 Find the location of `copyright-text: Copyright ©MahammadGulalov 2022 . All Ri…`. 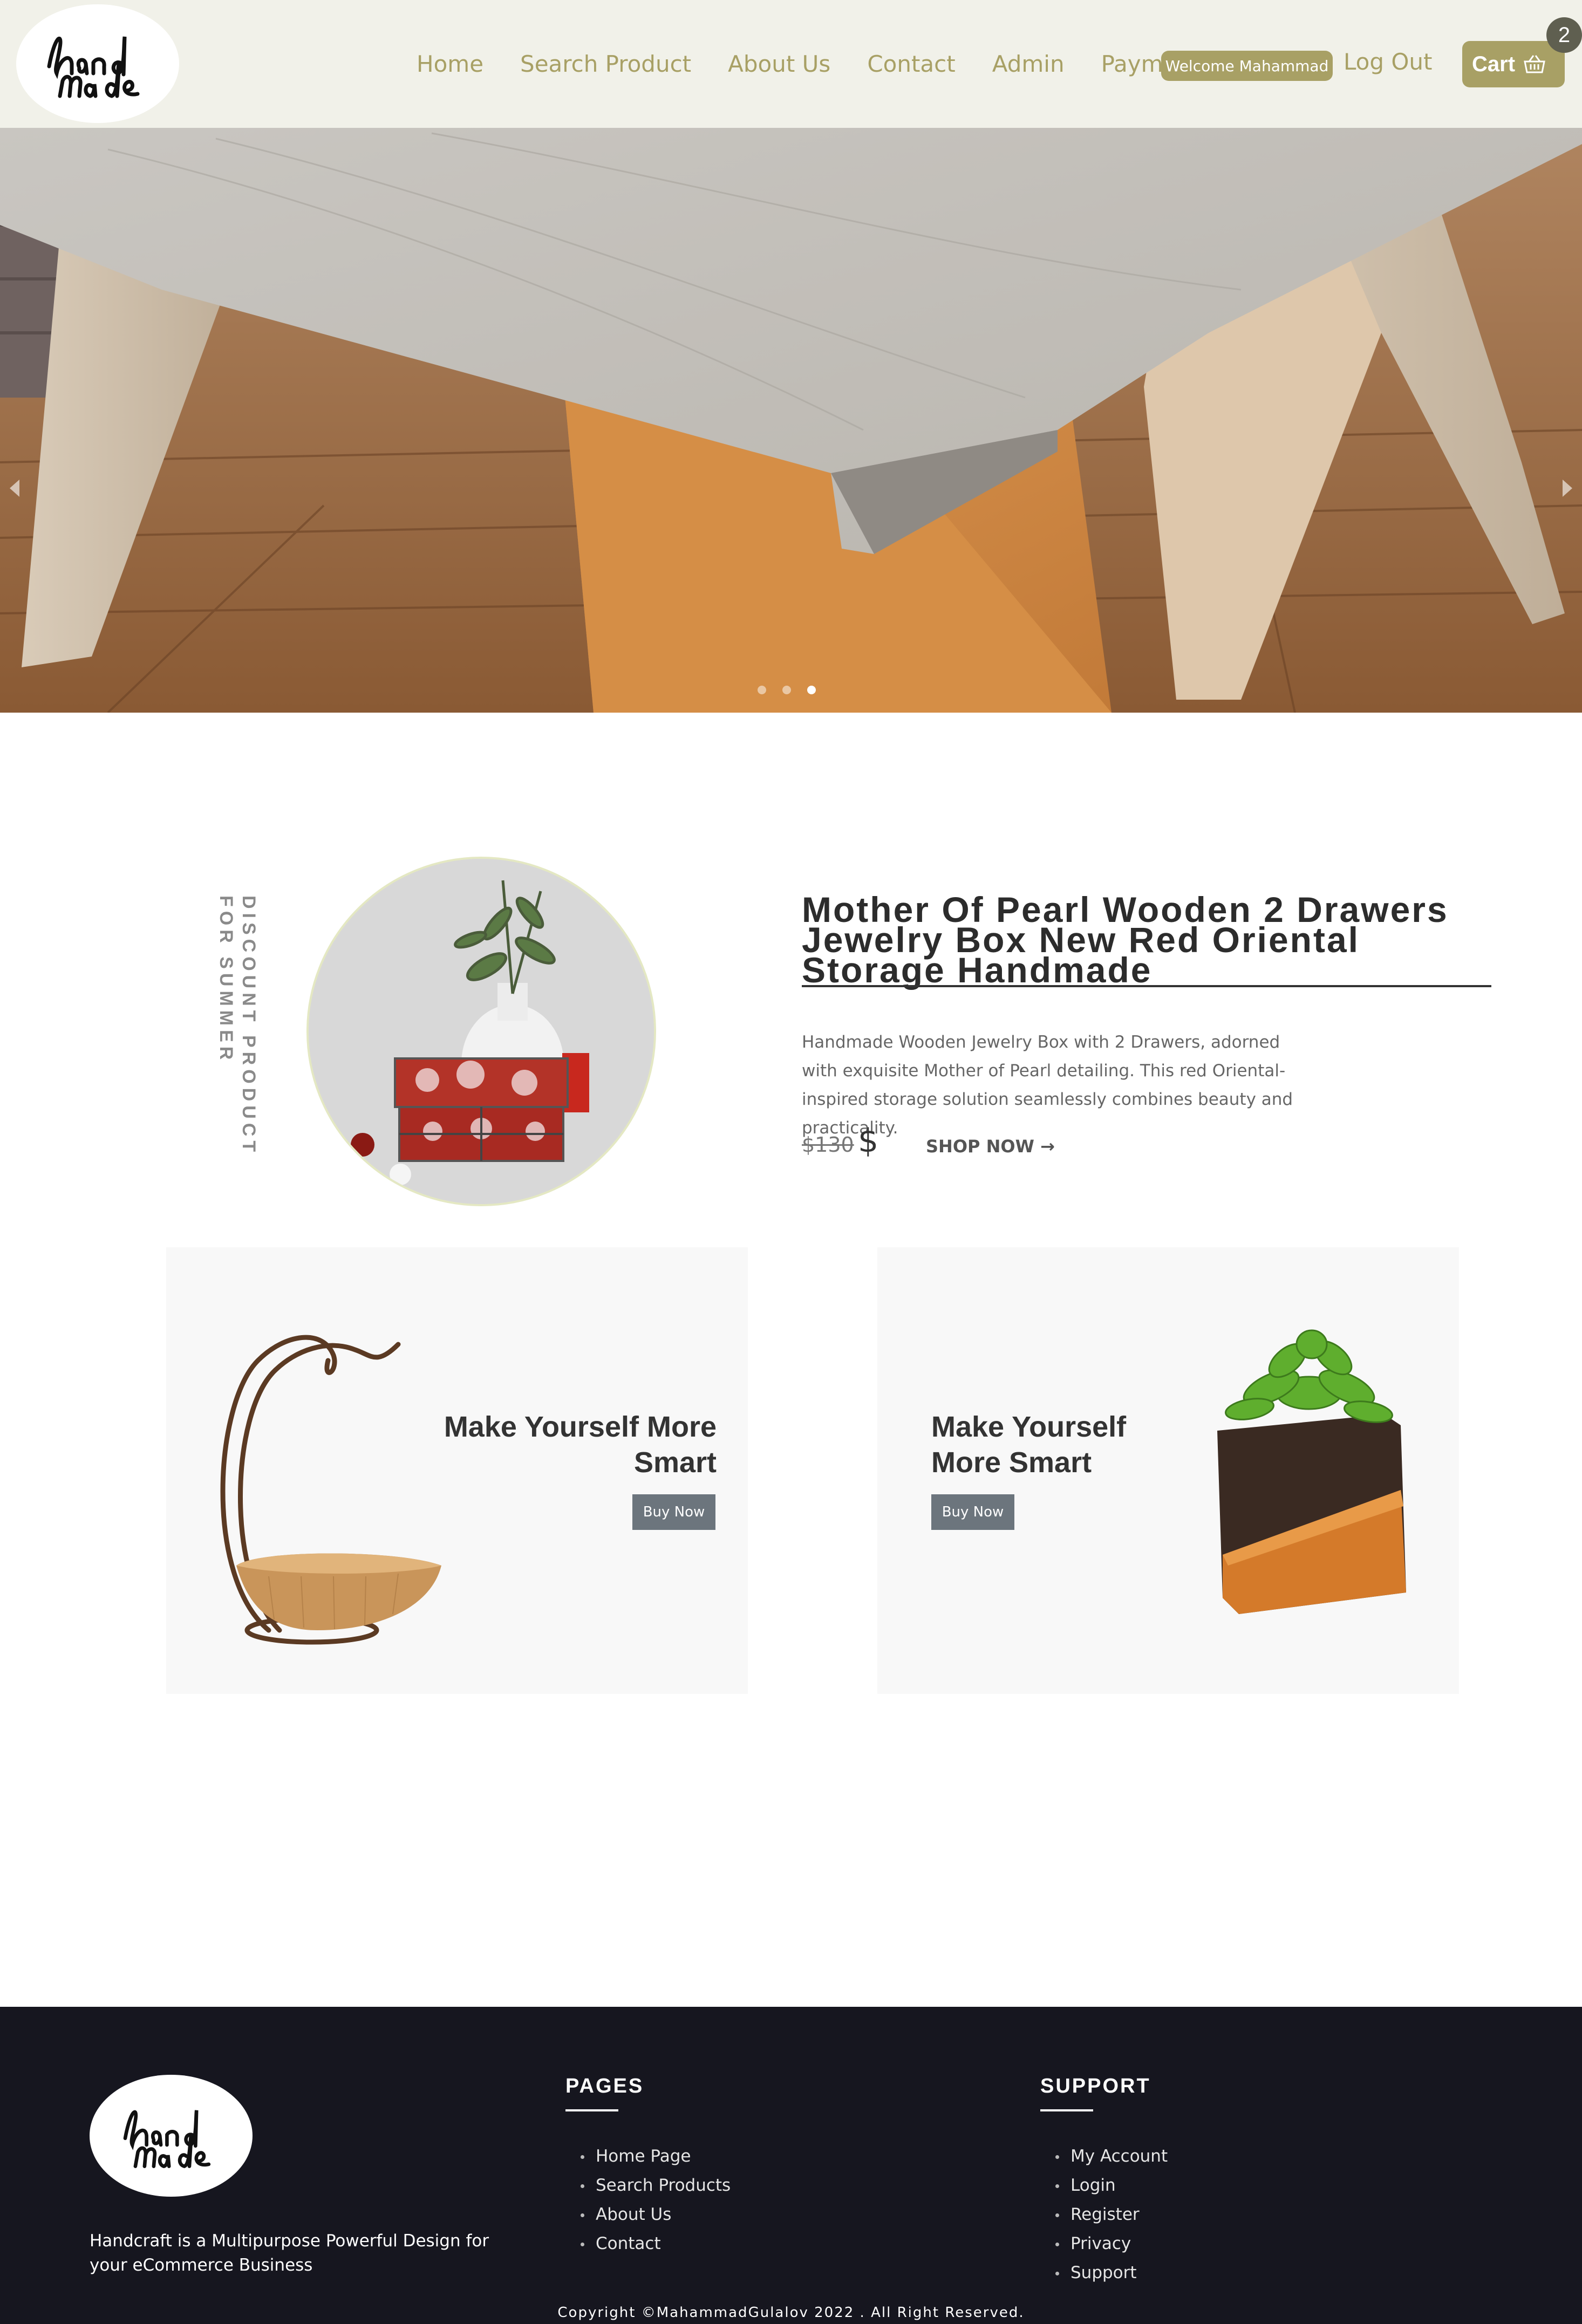

copyright-text: Copyright ©MahammadGulalov 2022 . All Ri… is located at coordinates (791, 2313).